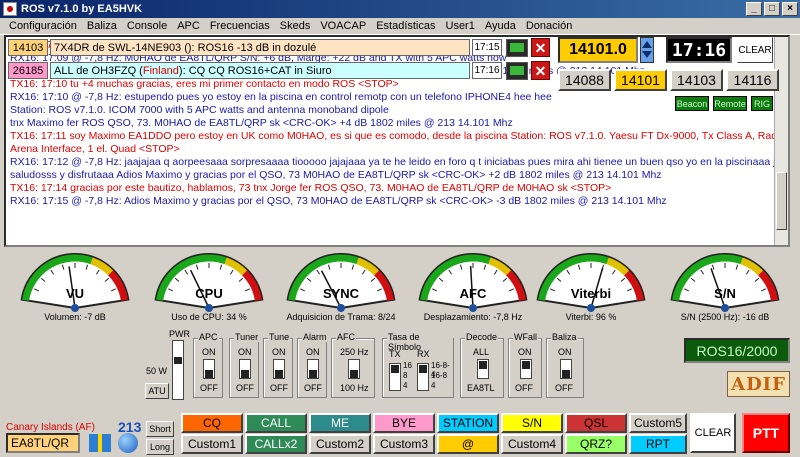  What do you see at coordinates (781, 201) in the screenshot?
I see `scrollbar-thumb` at bounding box center [781, 201].